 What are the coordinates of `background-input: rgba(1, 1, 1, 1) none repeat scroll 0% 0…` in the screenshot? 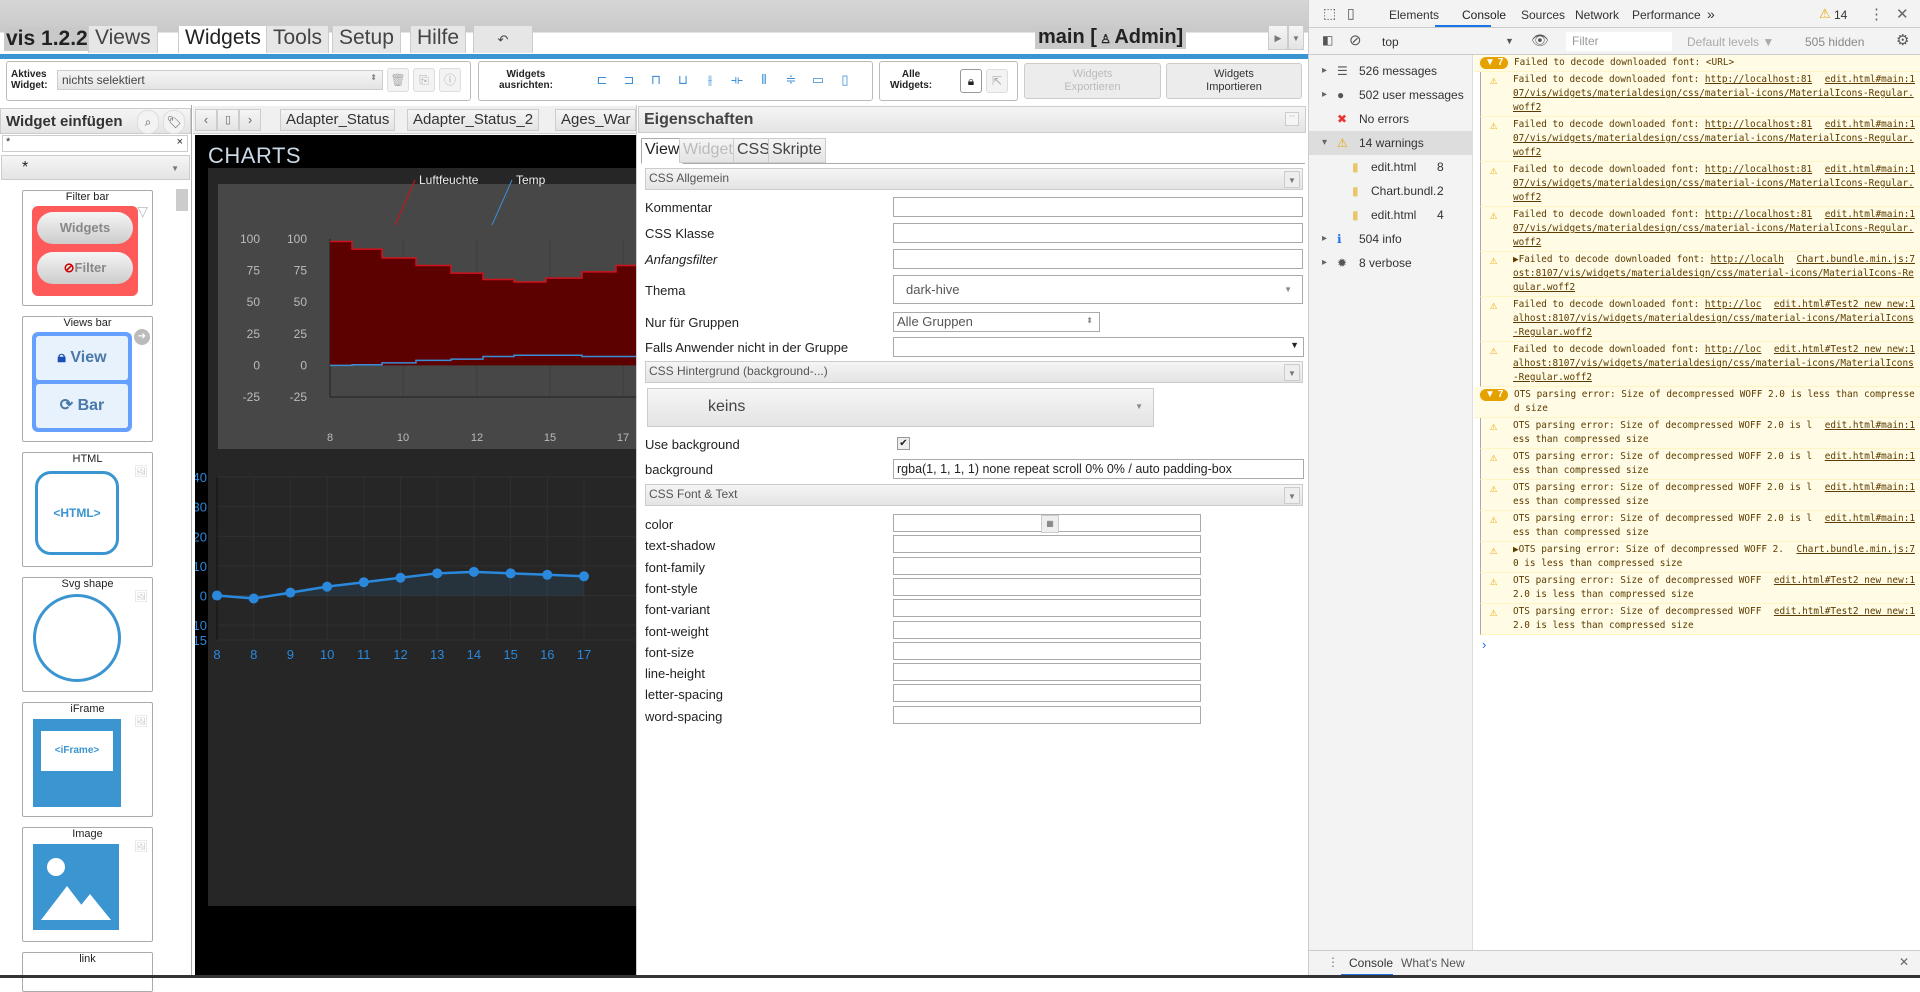 It's located at (1098, 469).